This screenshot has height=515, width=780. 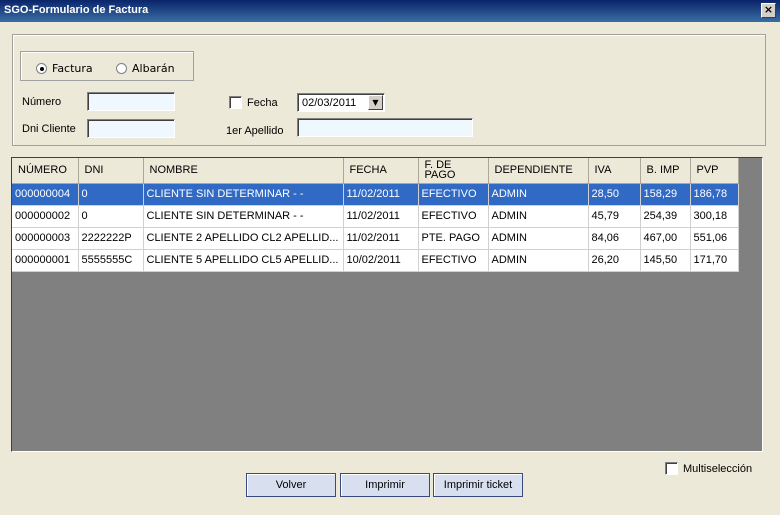 I want to click on cell-base-imponible: 254,39, so click(x=665, y=216).